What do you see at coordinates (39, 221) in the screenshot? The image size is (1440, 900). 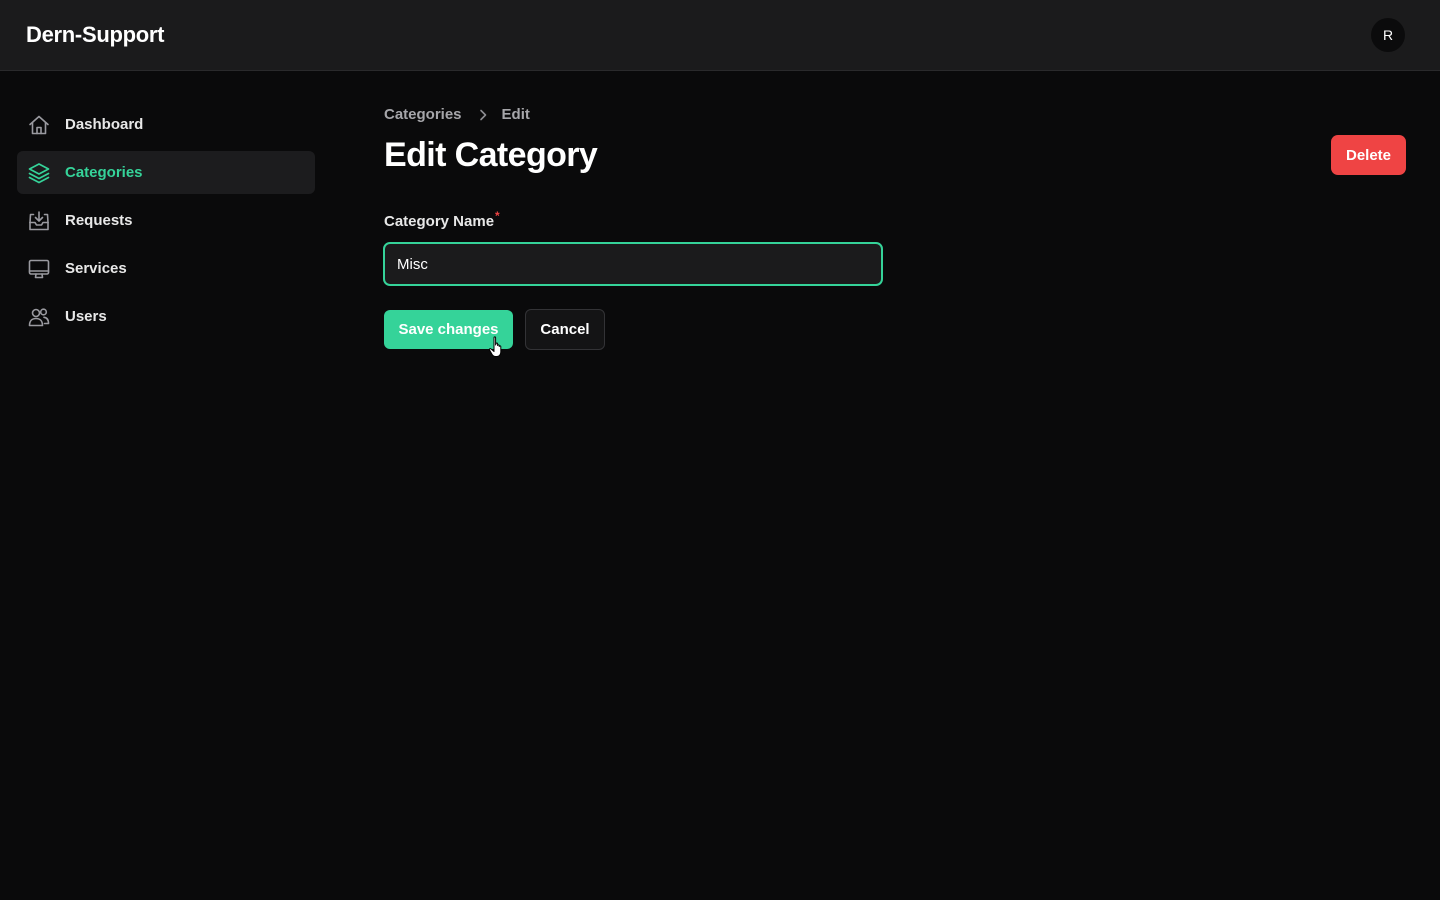 I see `inbox-tray-icon` at bounding box center [39, 221].